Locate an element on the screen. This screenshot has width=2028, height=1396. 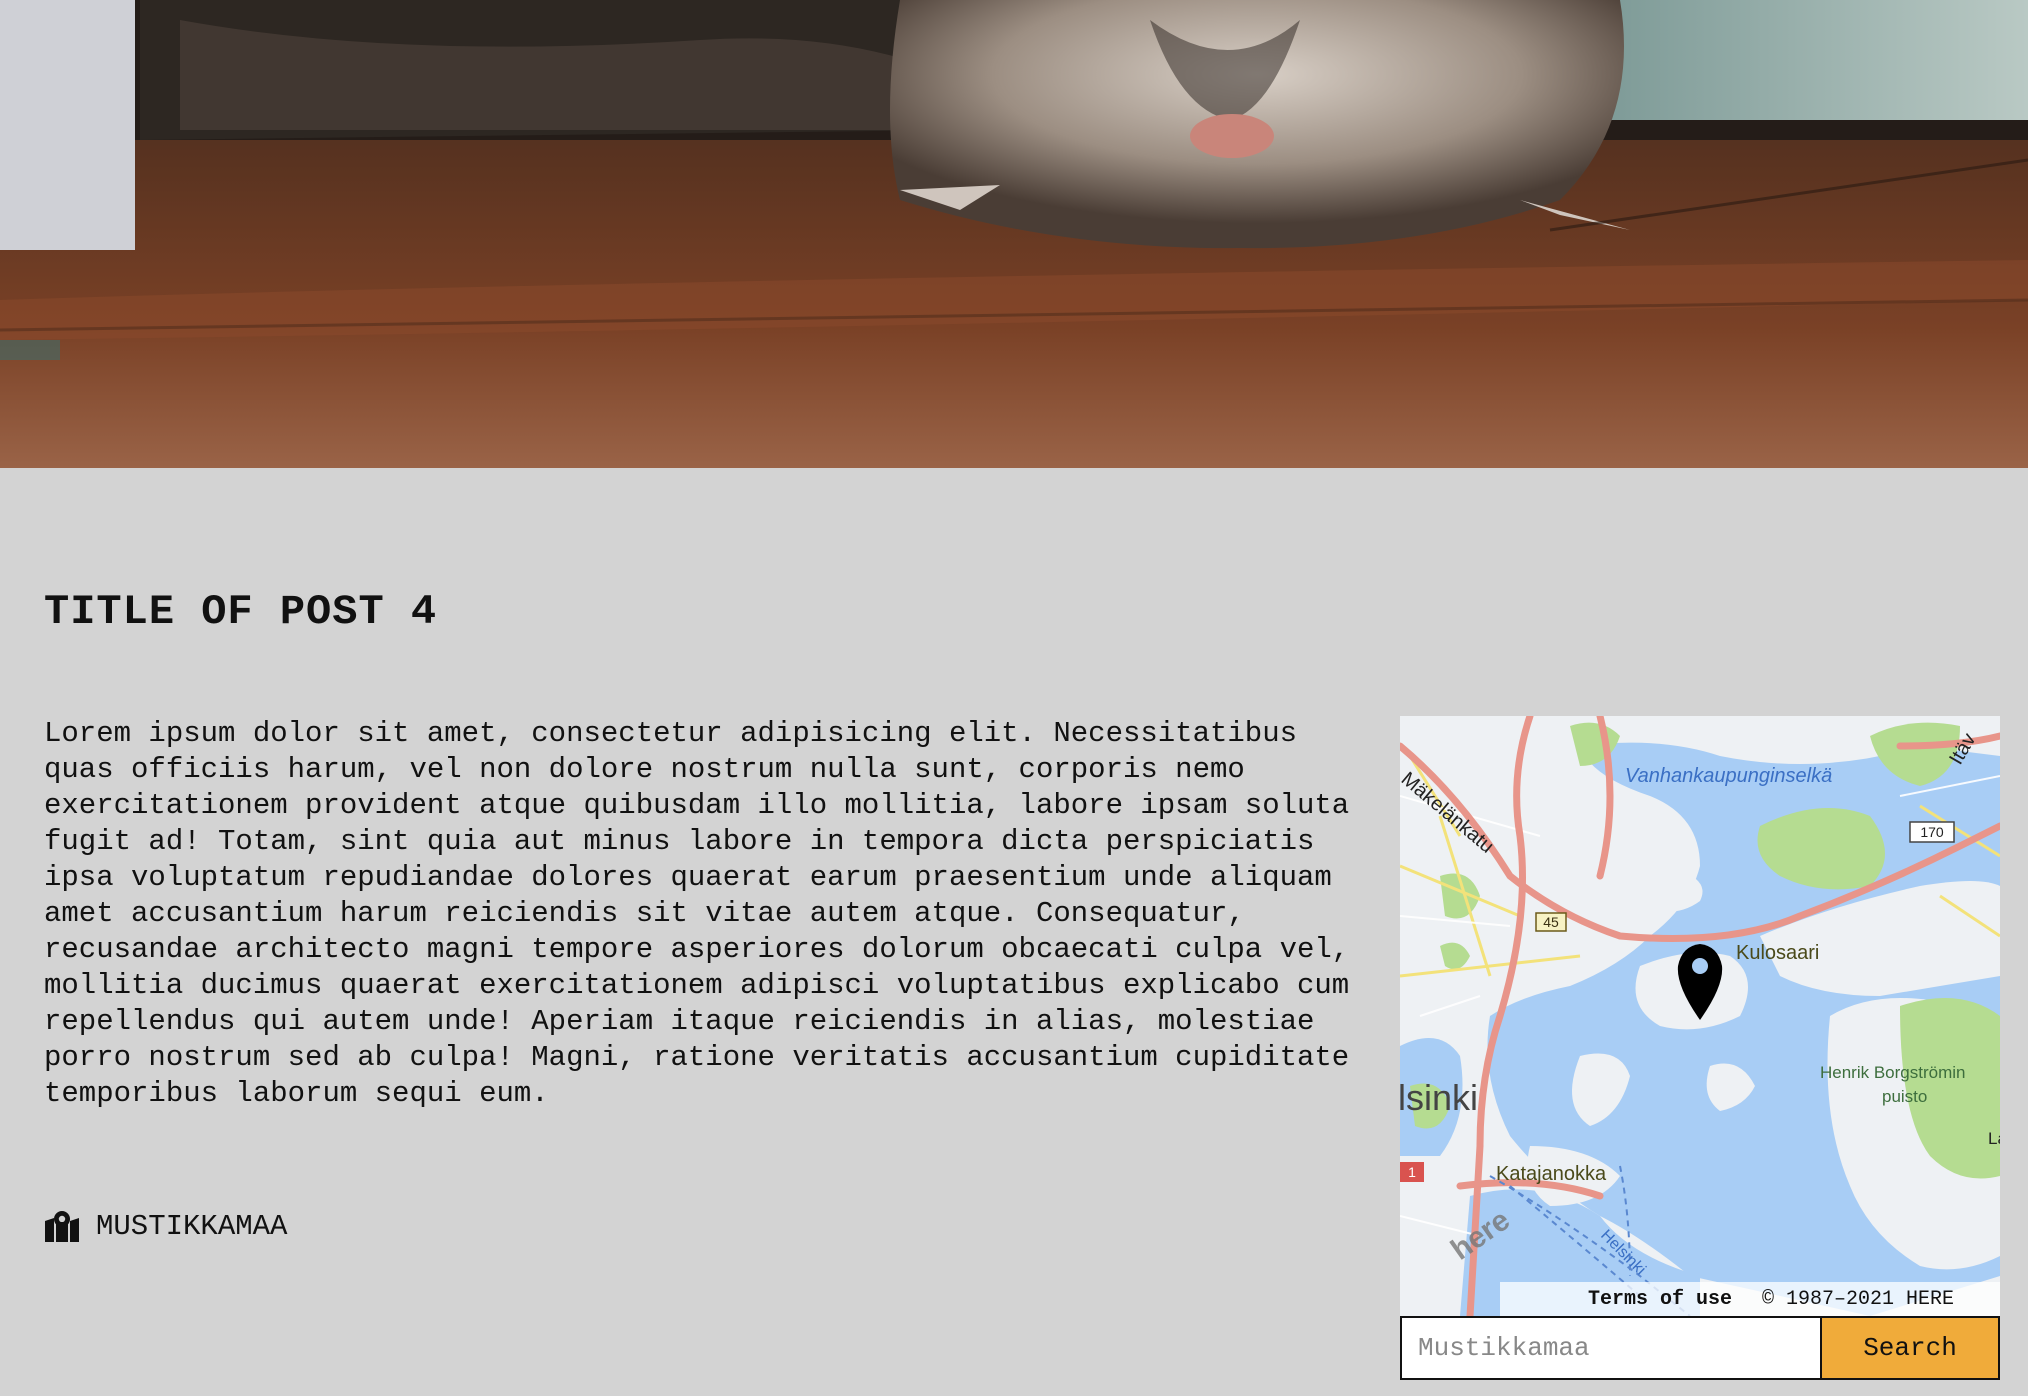
search-button: Search is located at coordinates (1911, 1348).